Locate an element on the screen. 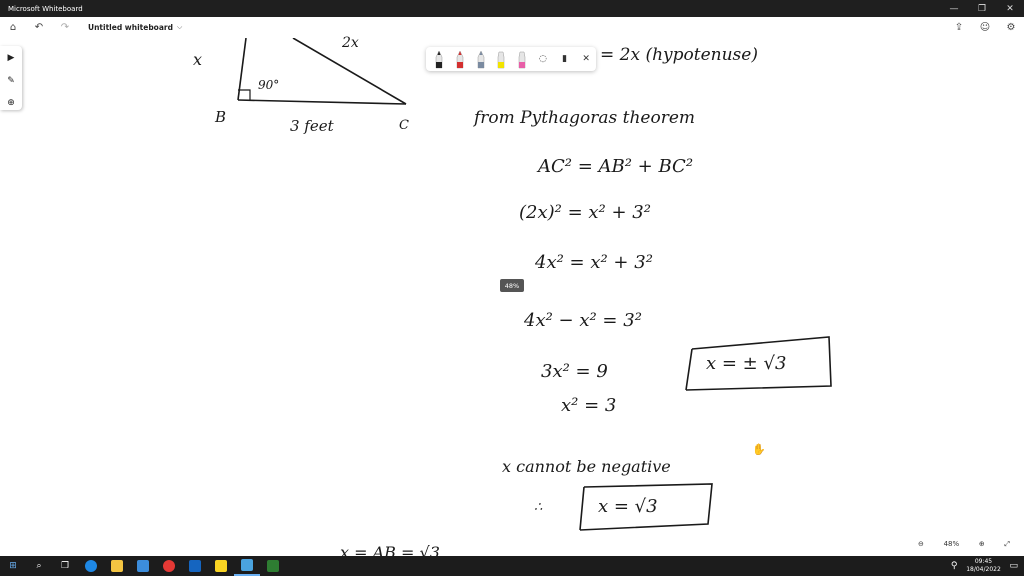 This screenshot has height=576, width=1024. sticky-notes-icon is located at coordinates (221, 566).